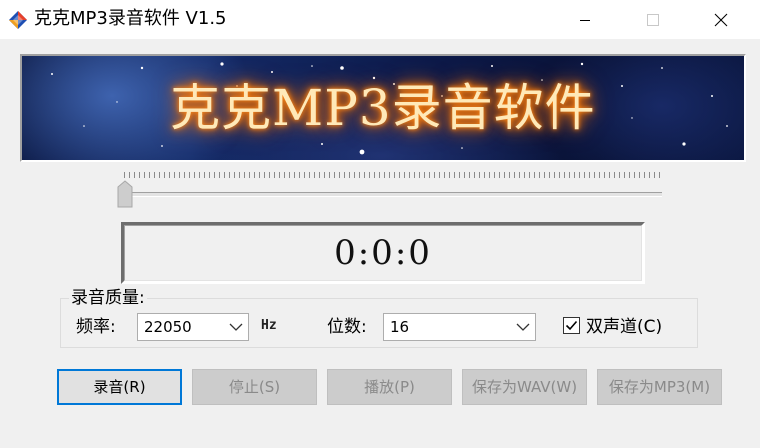 The image size is (760, 448). Describe the element at coordinates (108, 298) in the screenshot. I see `quality-group-label: 录音质量:` at that location.